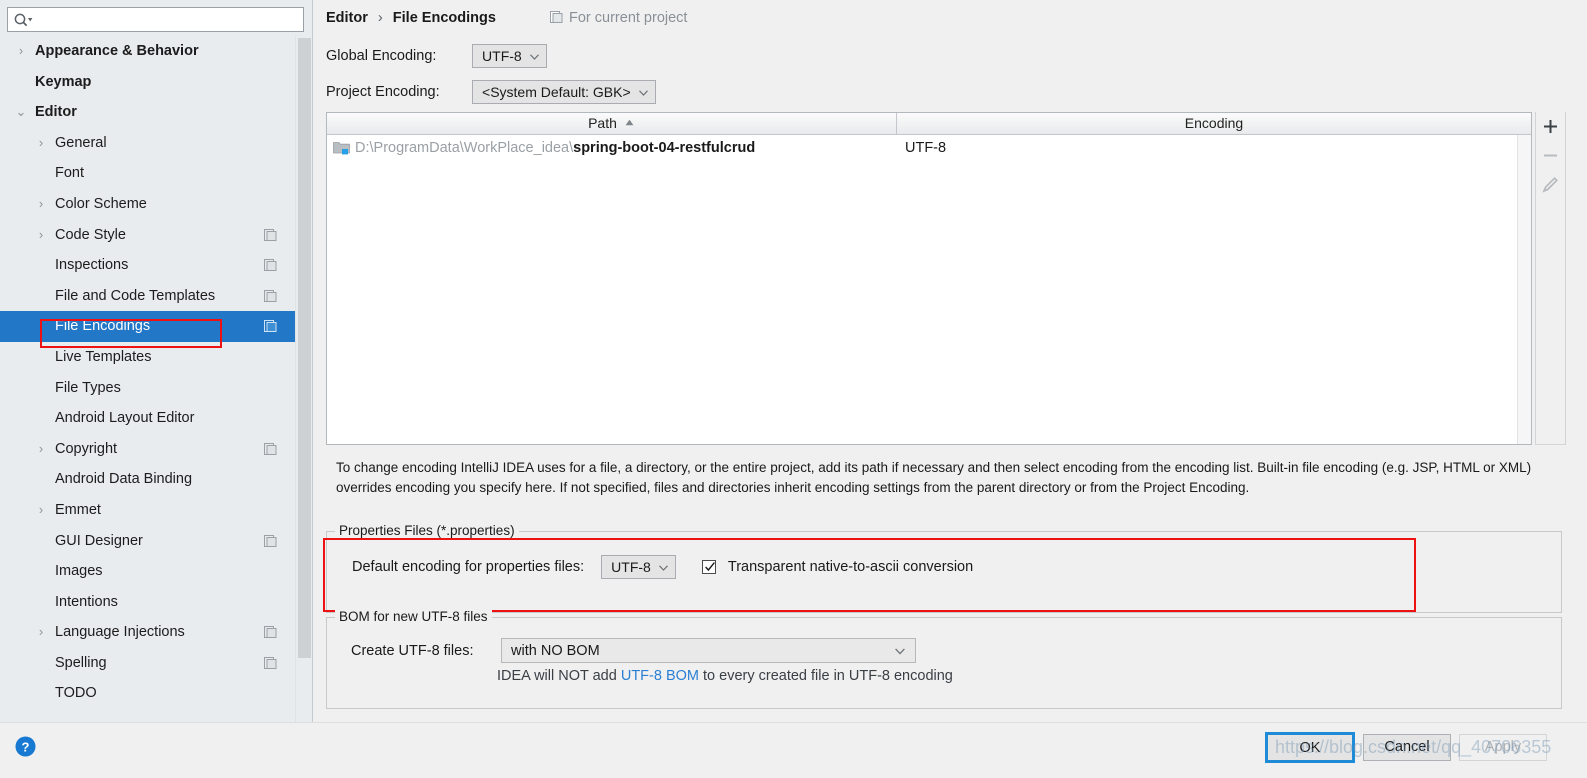  Describe the element at coordinates (341, 148) in the screenshot. I see `folder-icon` at that location.